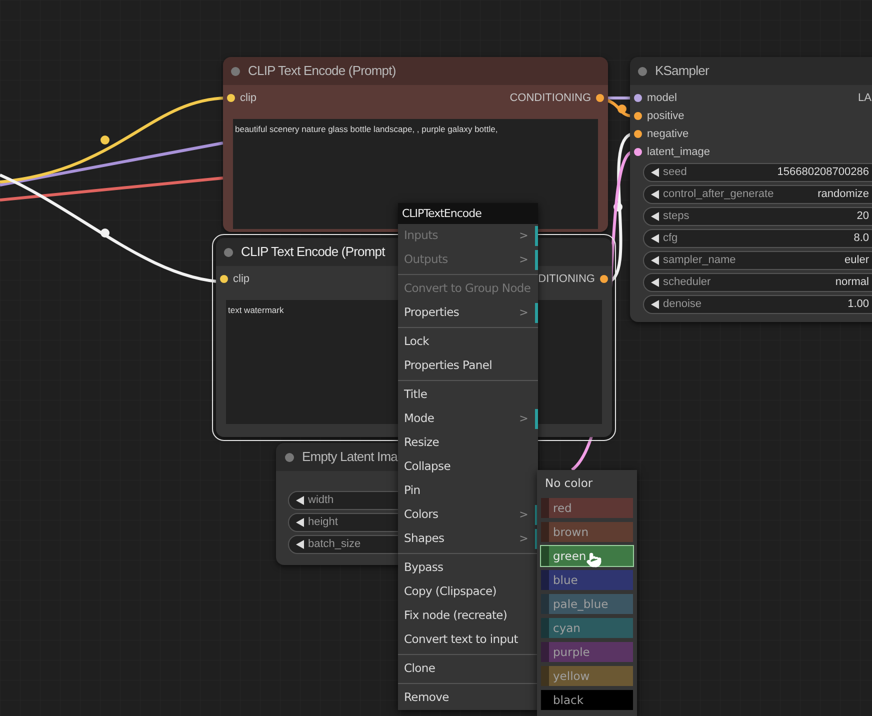 This screenshot has height=716, width=872. Describe the element at coordinates (861, 238) in the screenshot. I see `widget-value: 8.0` at that location.